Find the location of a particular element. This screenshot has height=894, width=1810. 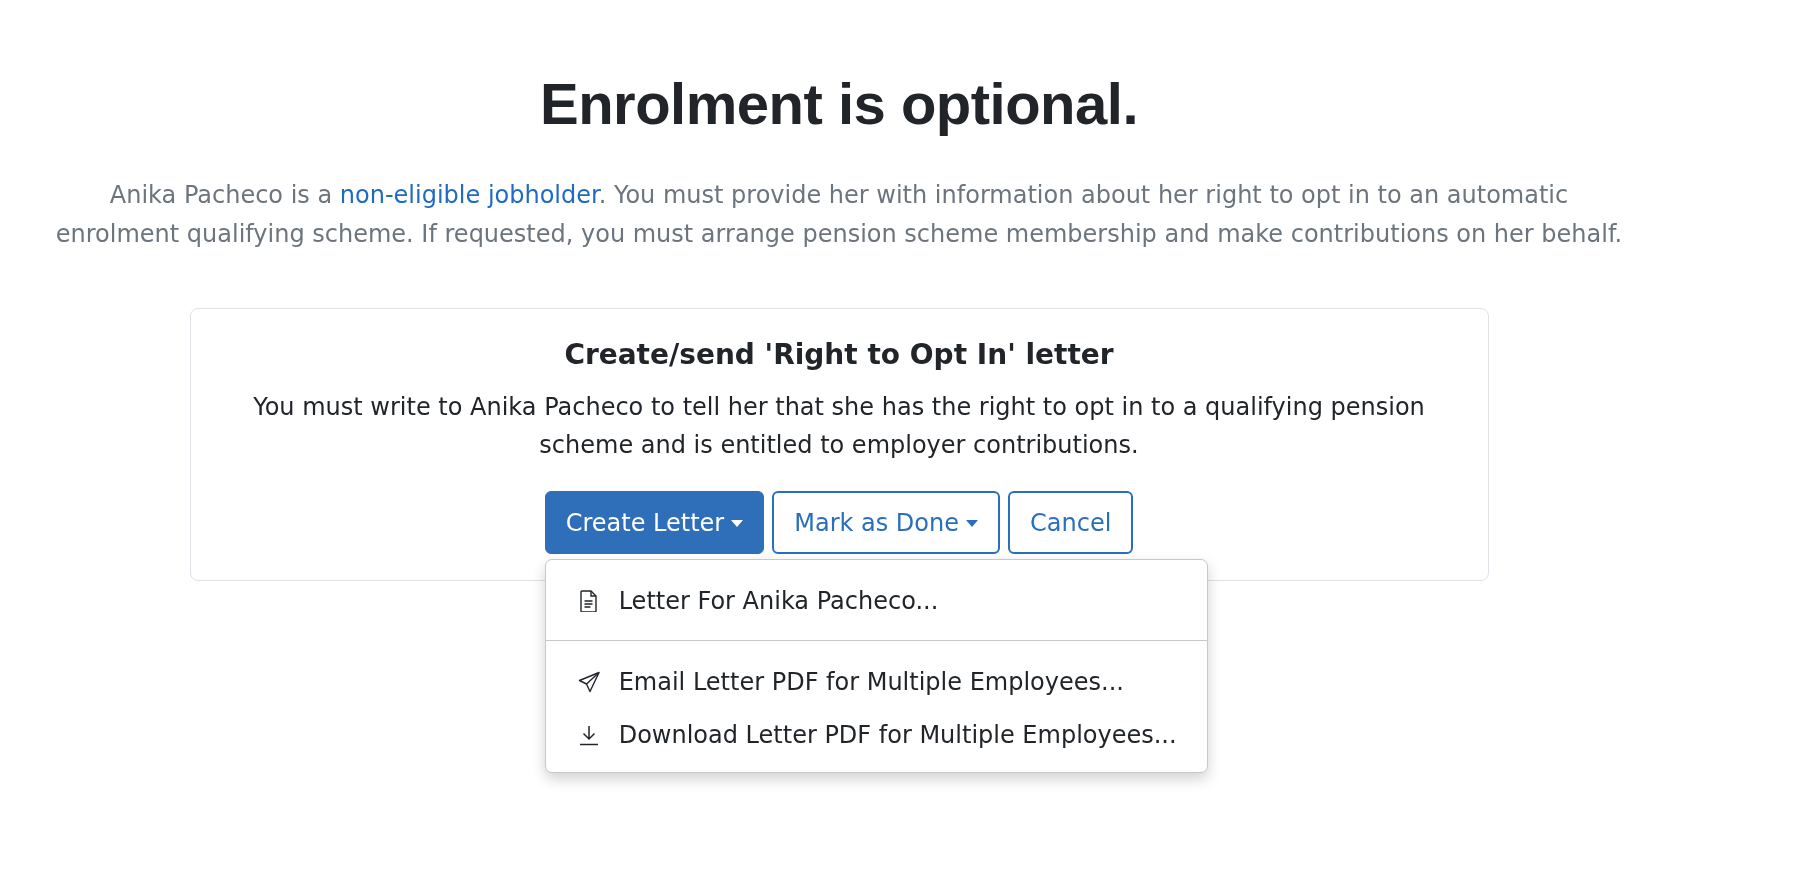

dropdown-button: Mark as Done is located at coordinates (886, 522).